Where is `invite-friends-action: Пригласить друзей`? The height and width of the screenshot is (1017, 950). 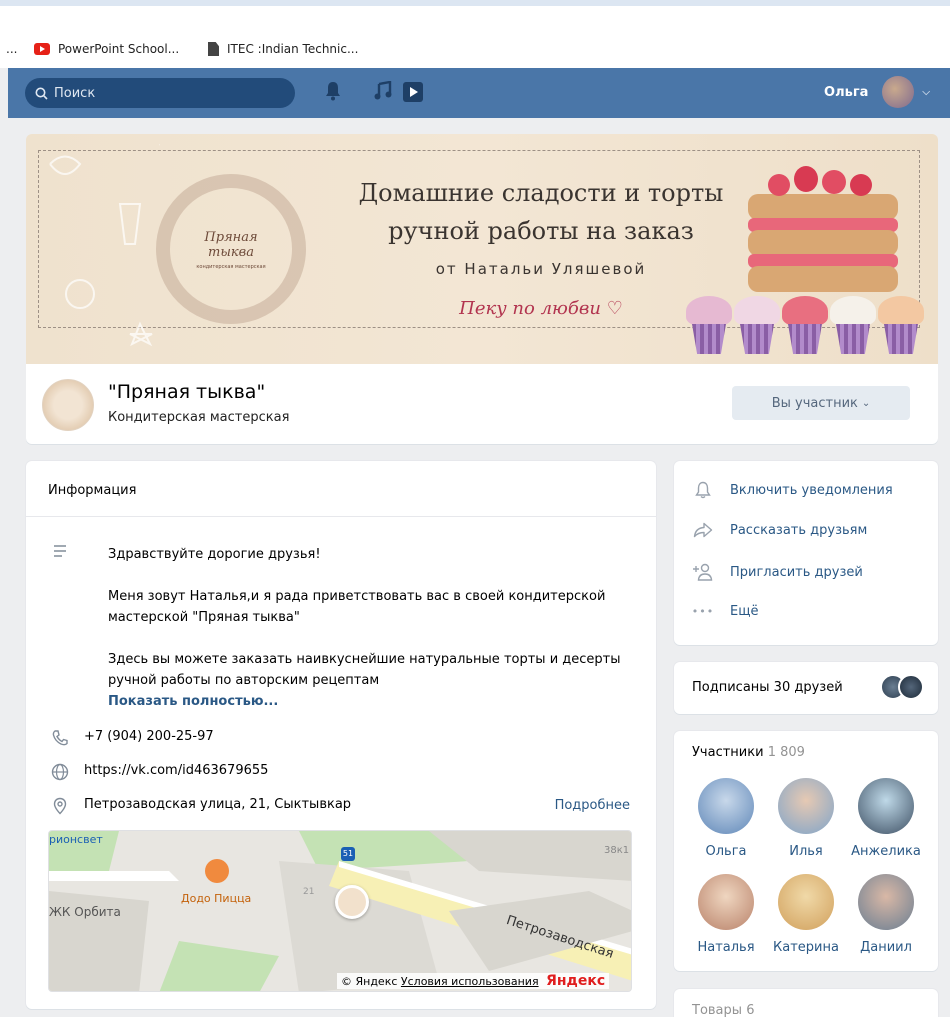
invite-friends-action: Пригласить друзей is located at coordinates (777, 572).